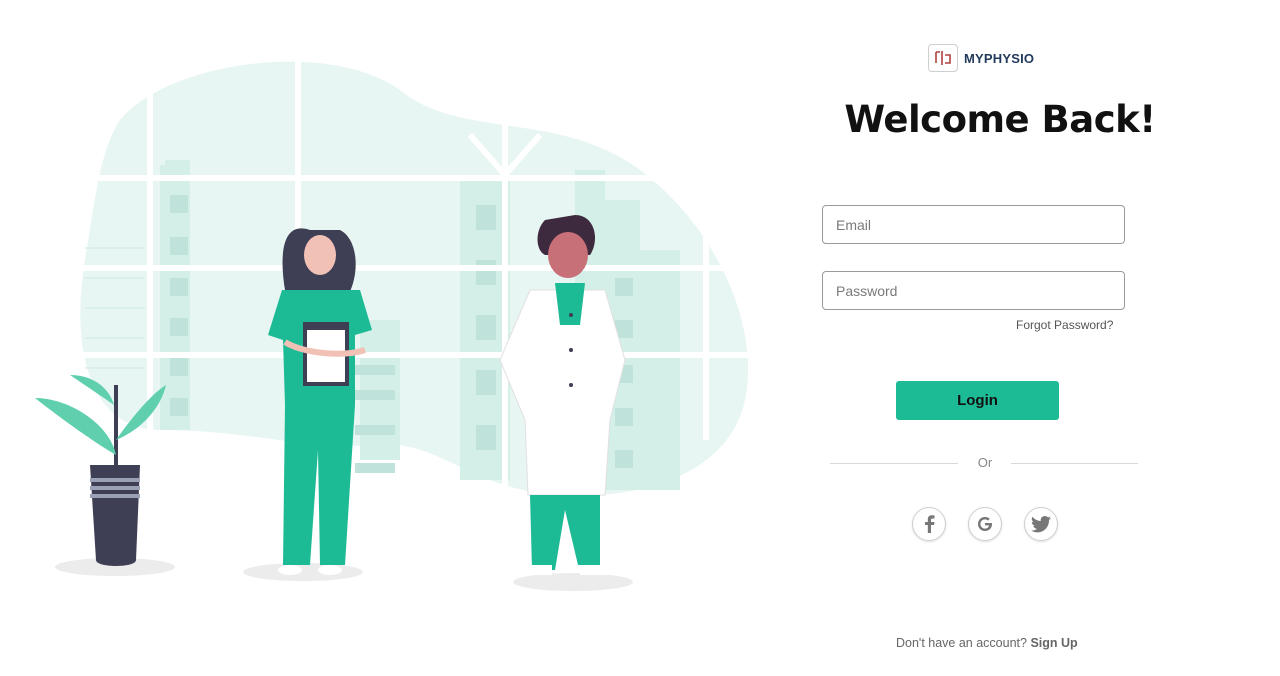  What do you see at coordinates (1009, 58) in the screenshot?
I see `brand-name-suffix: PHYSIO` at bounding box center [1009, 58].